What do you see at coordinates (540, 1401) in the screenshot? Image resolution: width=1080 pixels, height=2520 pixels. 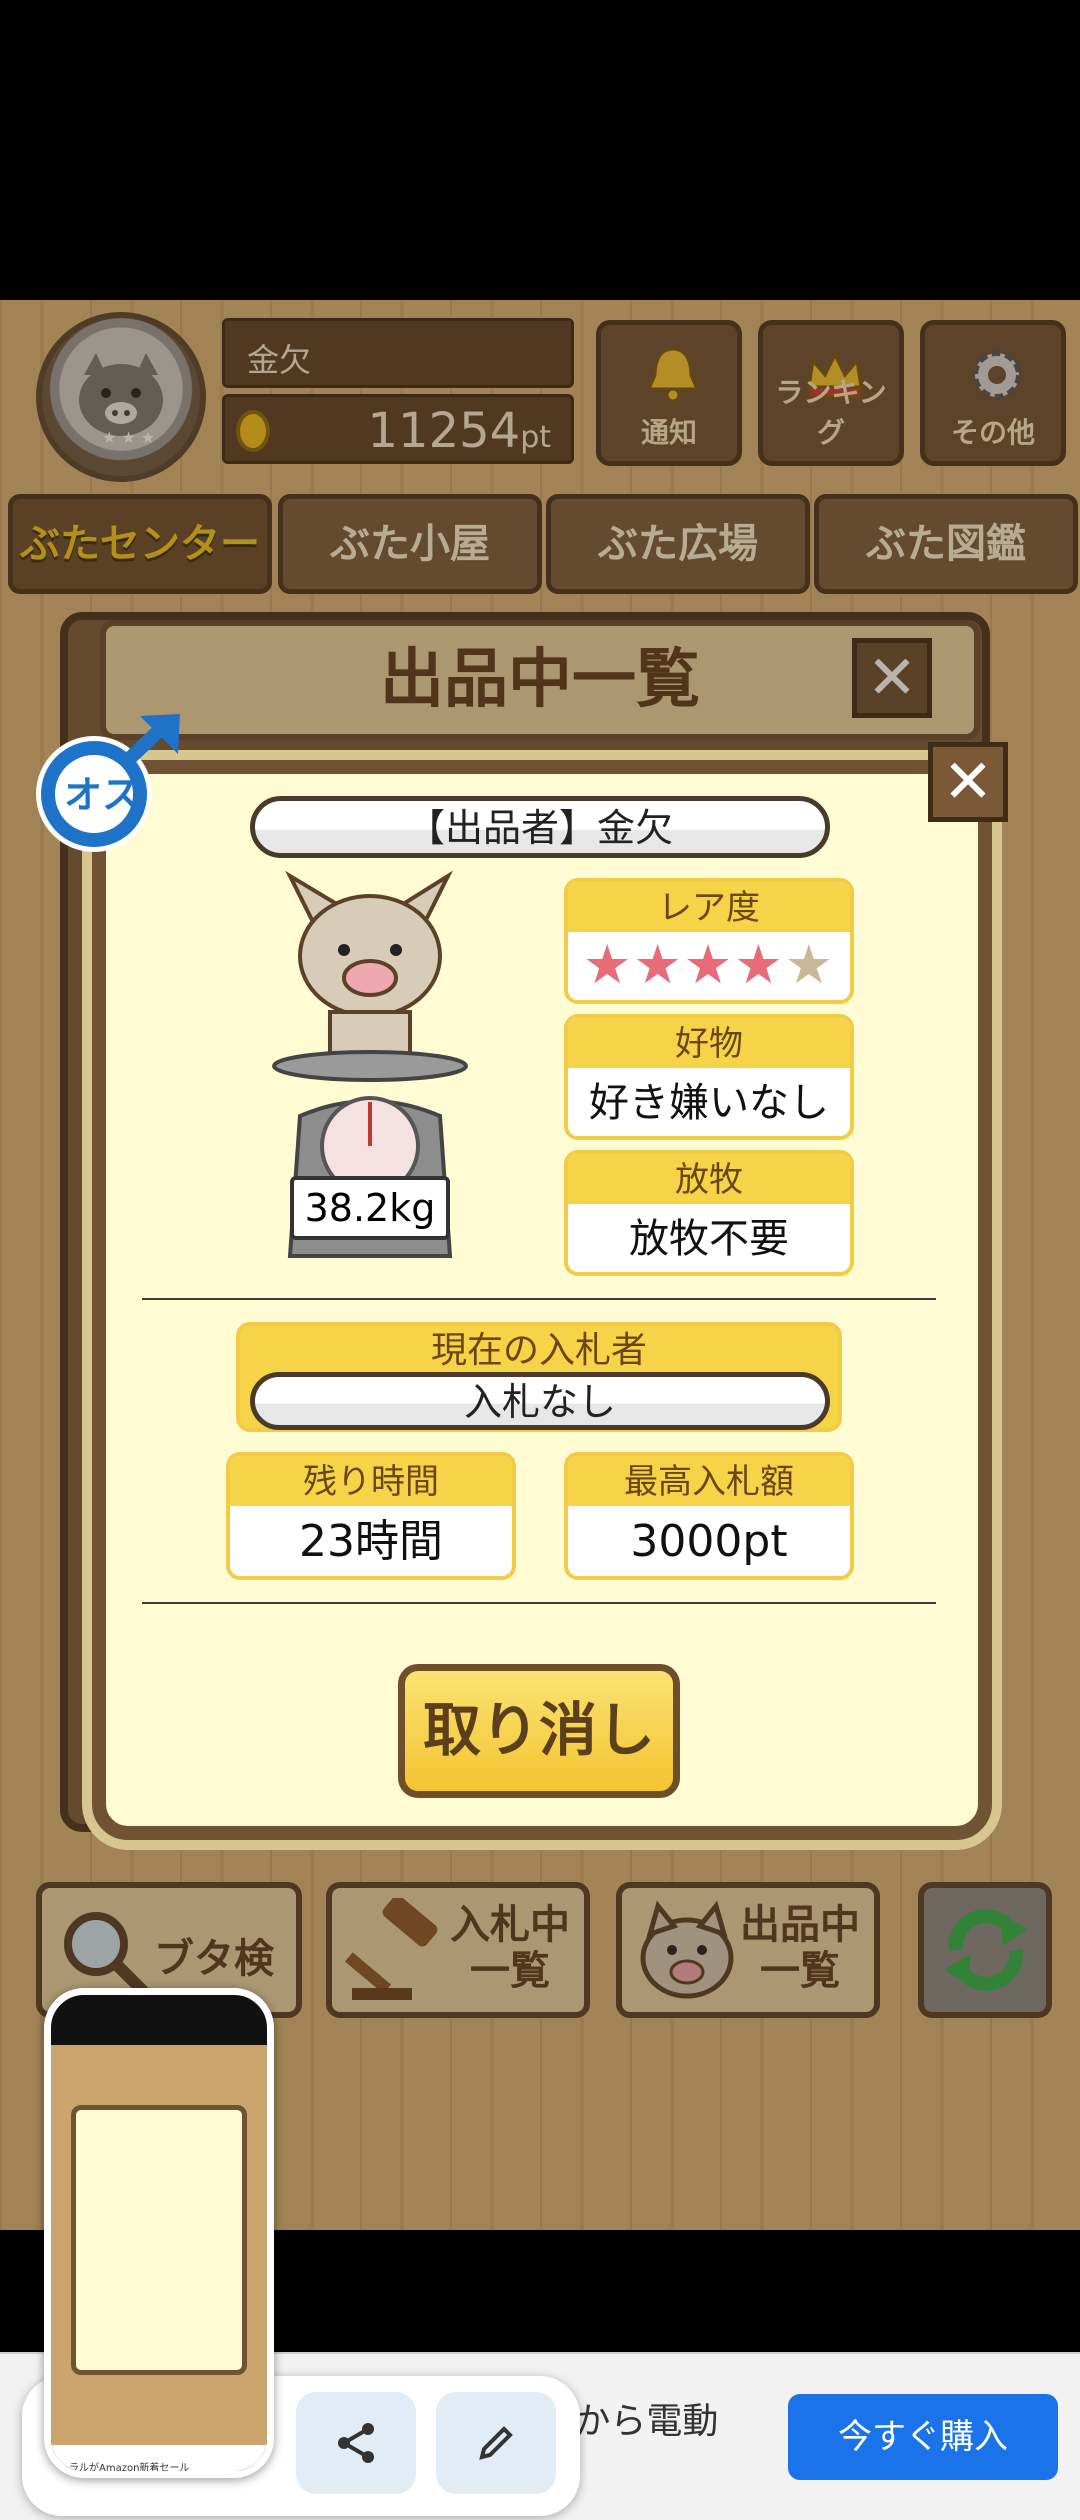 I see `current-bidder-value: 入札なし` at bounding box center [540, 1401].